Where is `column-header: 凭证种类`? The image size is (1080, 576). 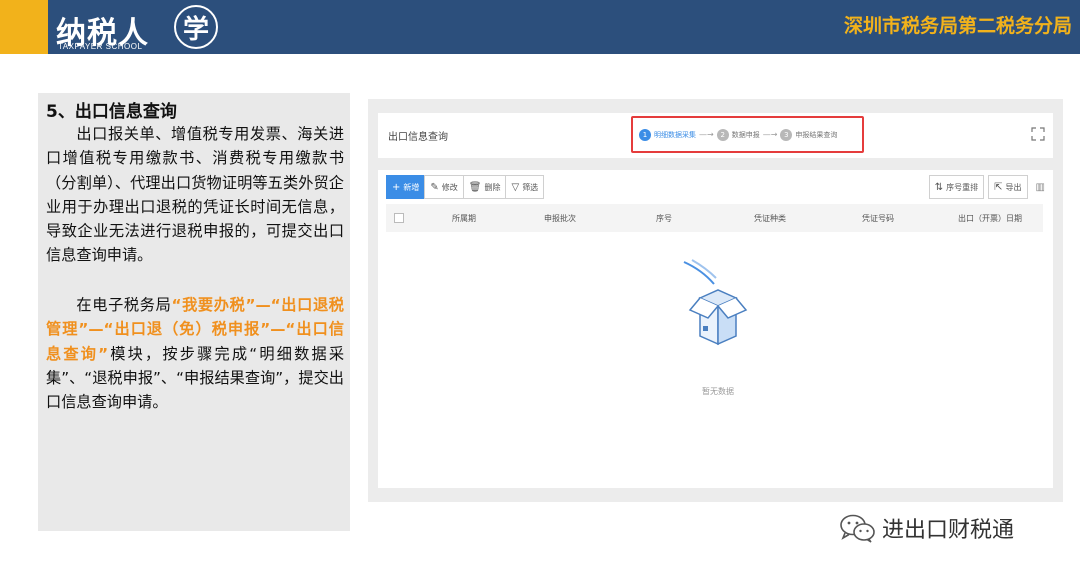 column-header: 凭证种类 is located at coordinates (770, 218).